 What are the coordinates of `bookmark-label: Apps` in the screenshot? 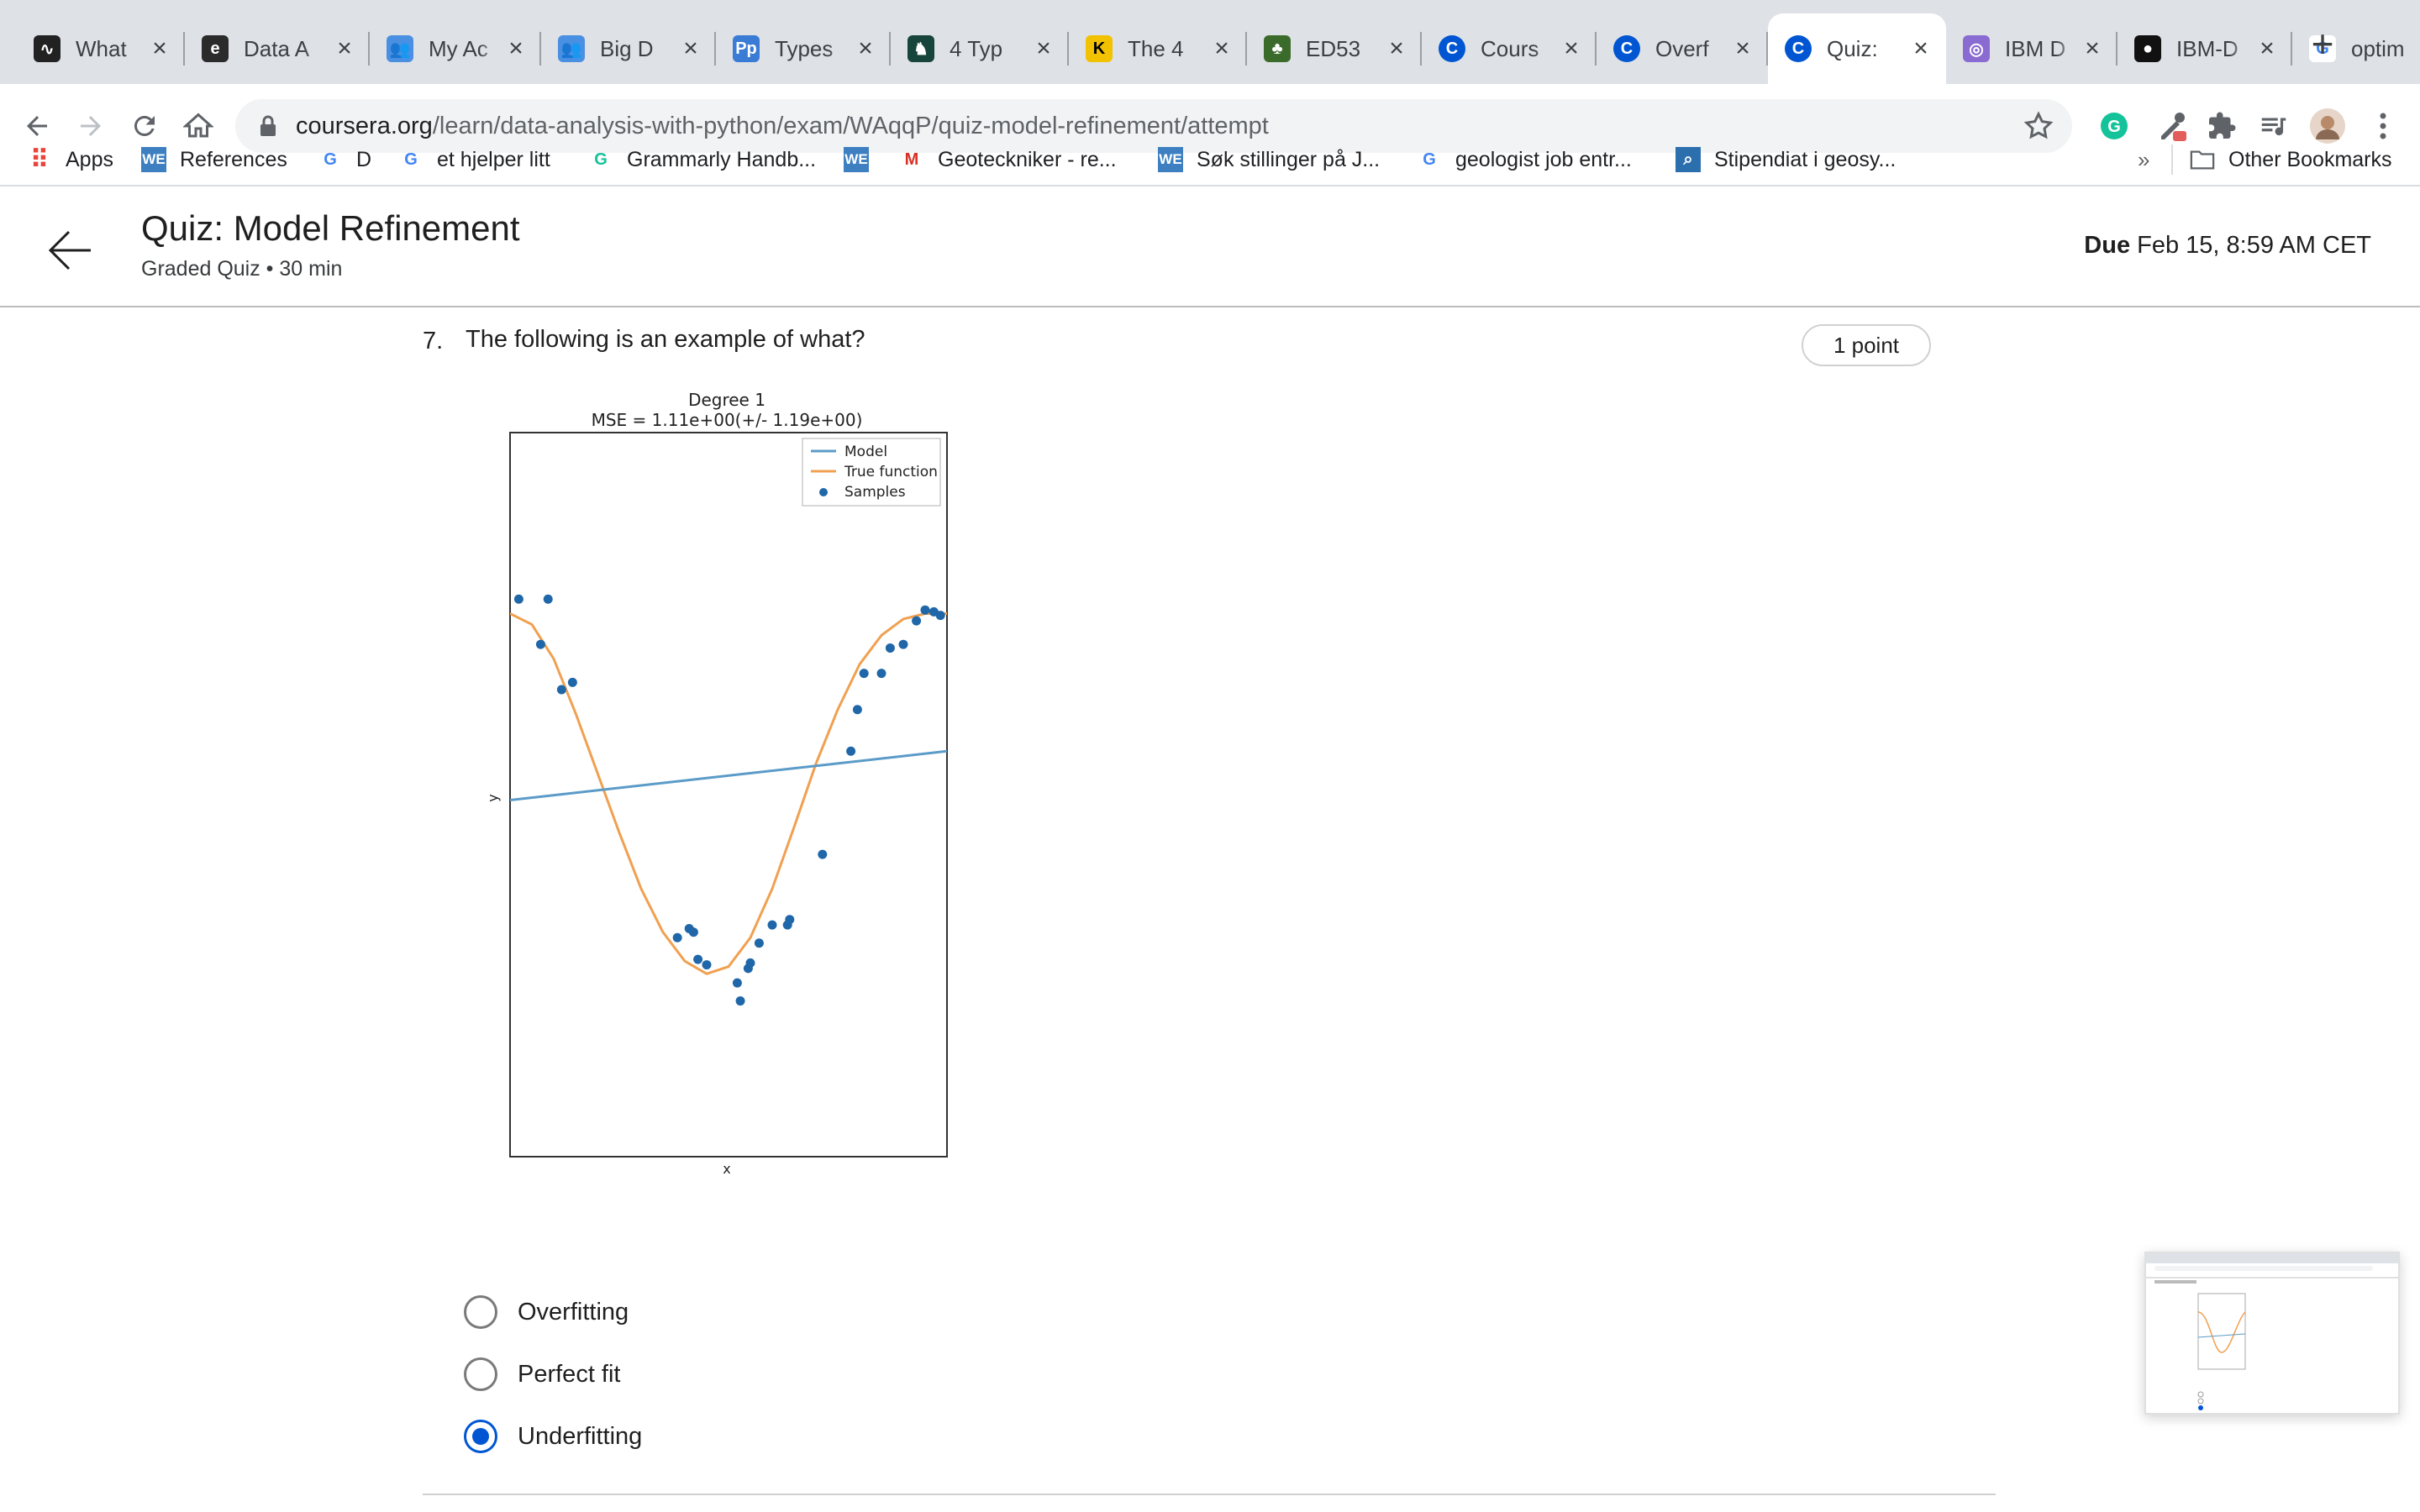 It's located at (90, 159).